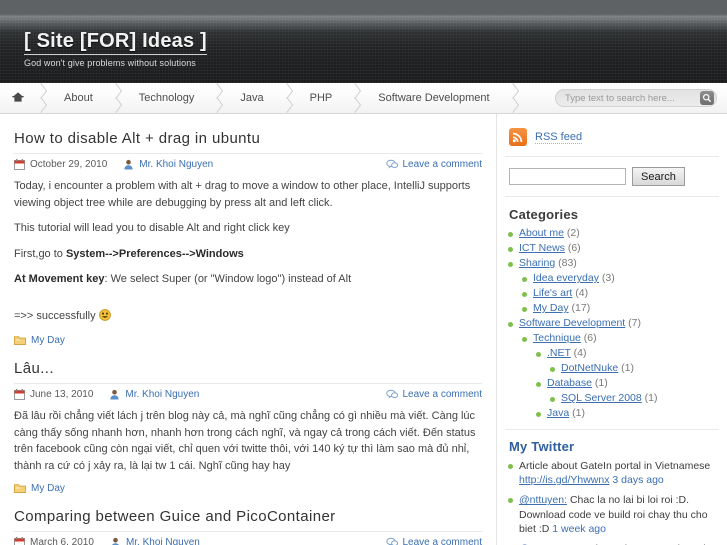 The width and height of the screenshot is (727, 545). I want to click on twitter-widget-title: My Twitter, so click(542, 446).